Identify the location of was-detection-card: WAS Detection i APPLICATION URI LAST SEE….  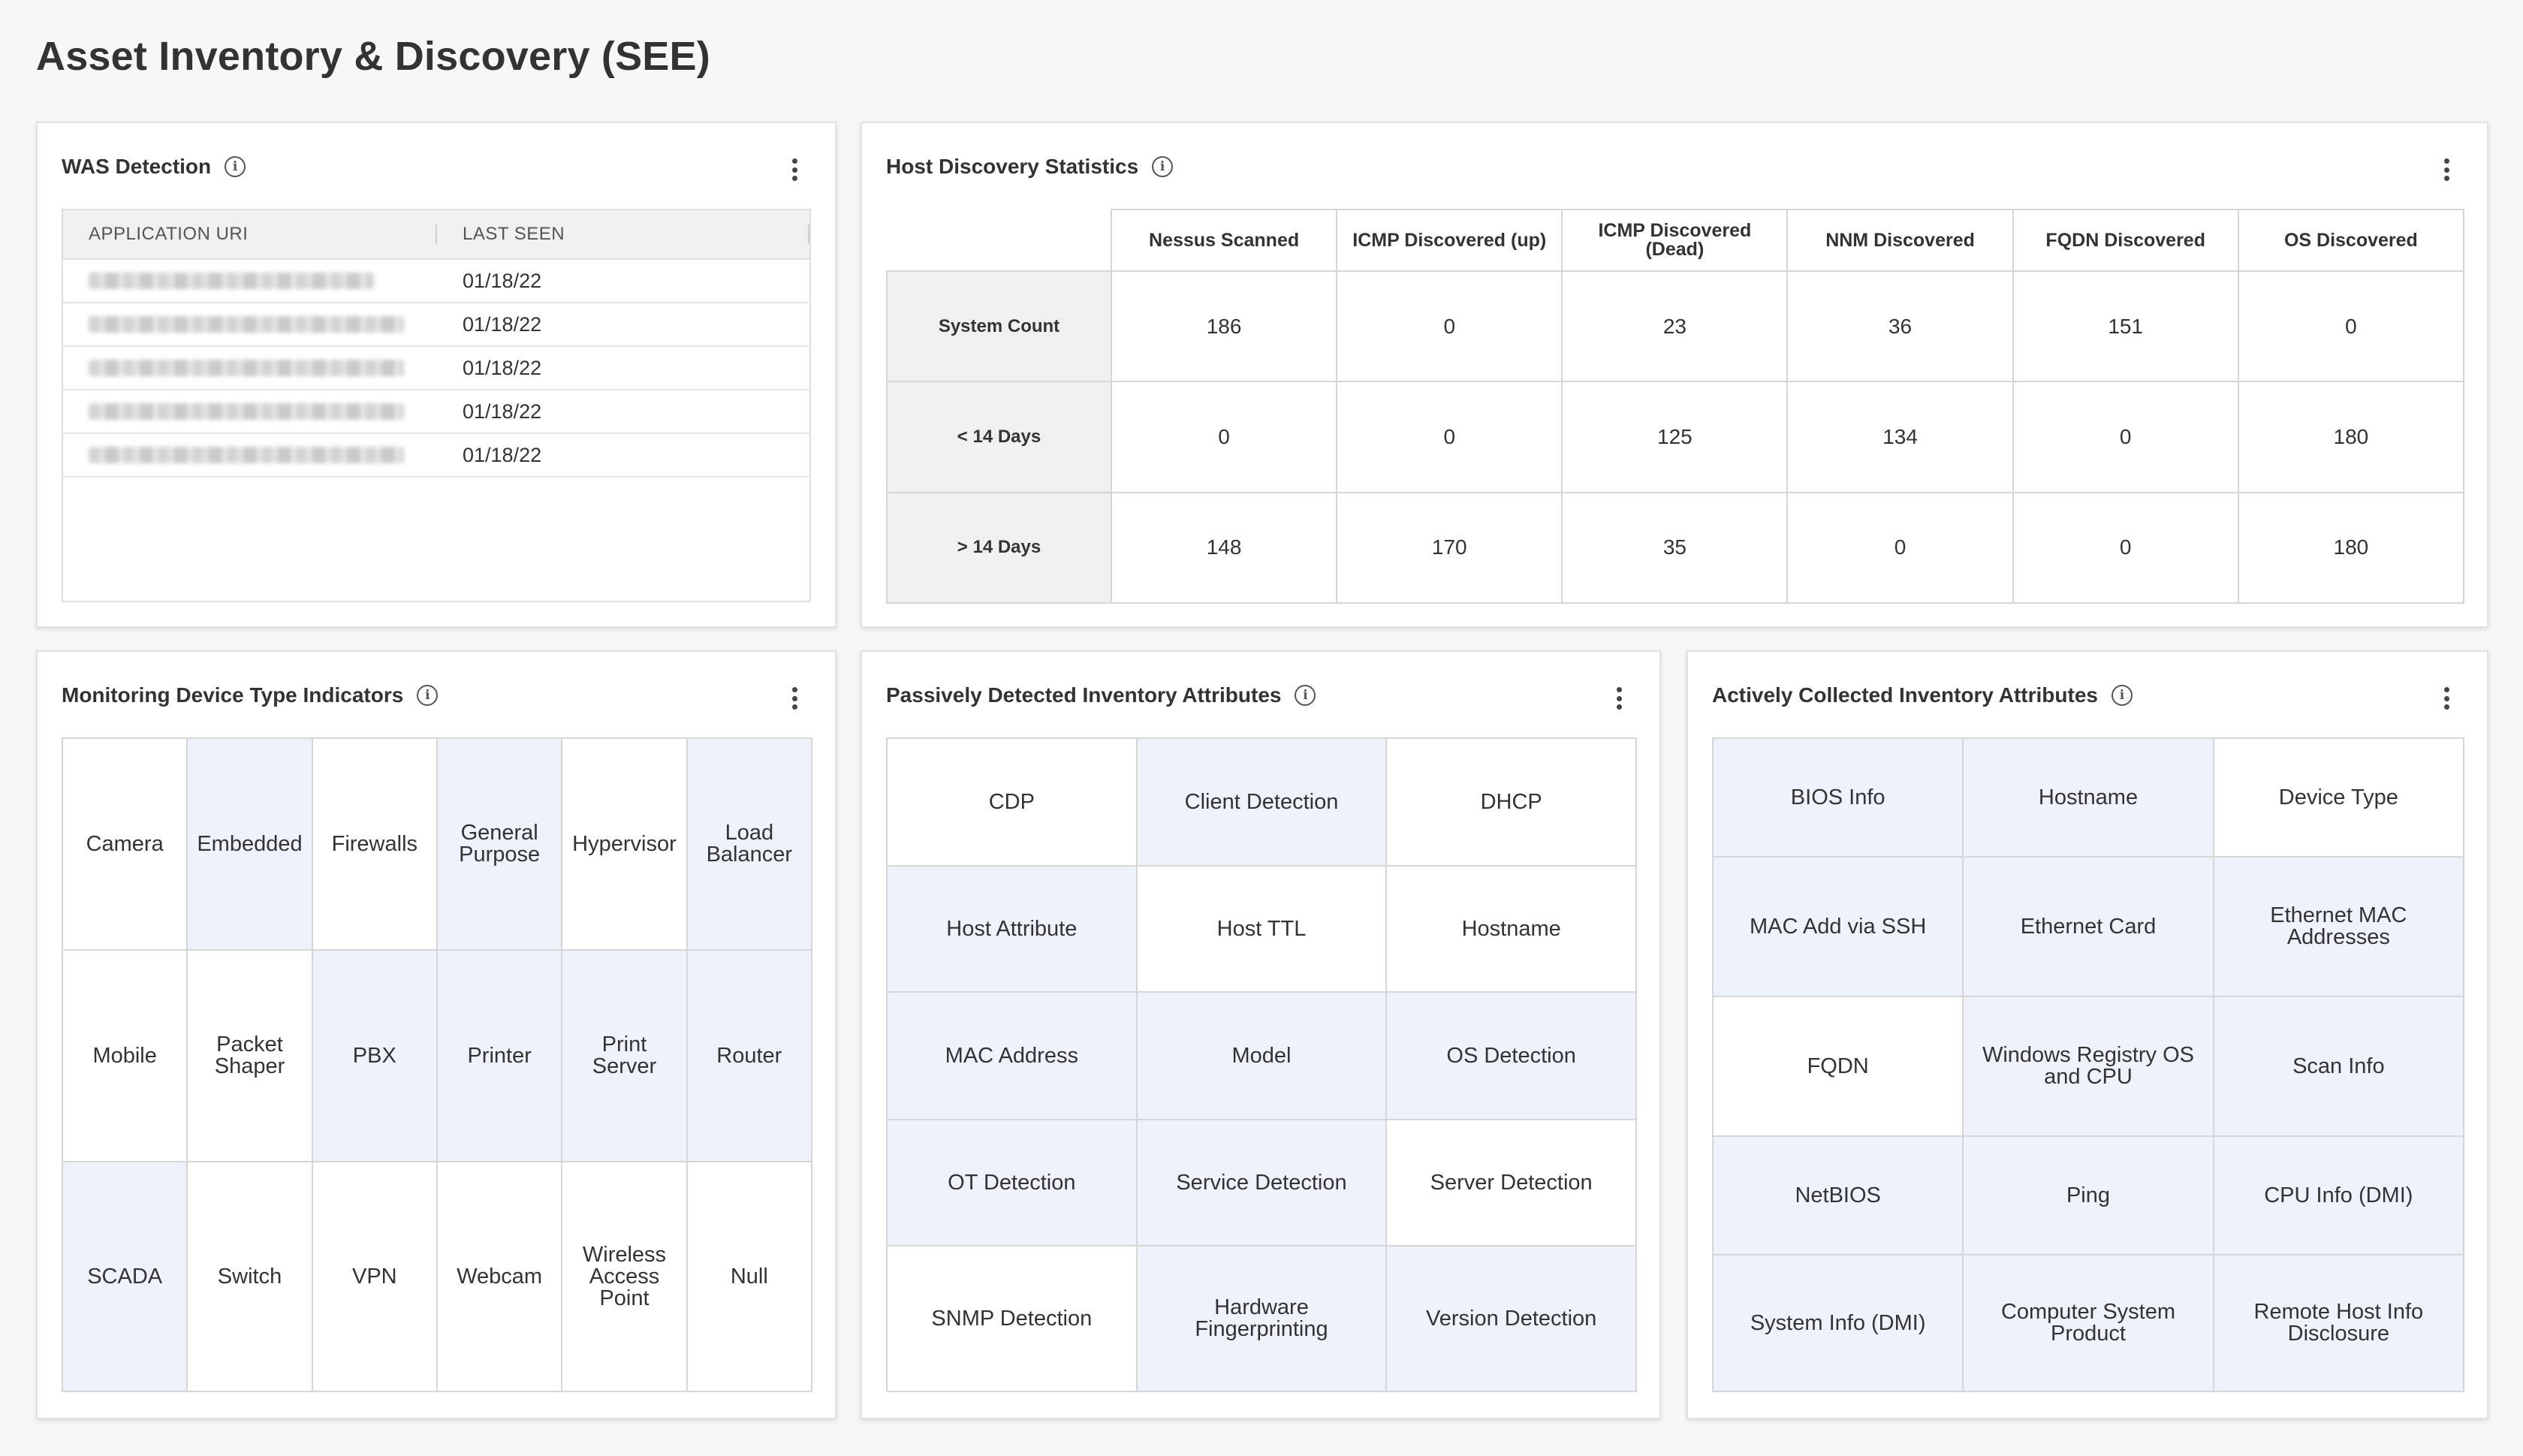
(436, 375).